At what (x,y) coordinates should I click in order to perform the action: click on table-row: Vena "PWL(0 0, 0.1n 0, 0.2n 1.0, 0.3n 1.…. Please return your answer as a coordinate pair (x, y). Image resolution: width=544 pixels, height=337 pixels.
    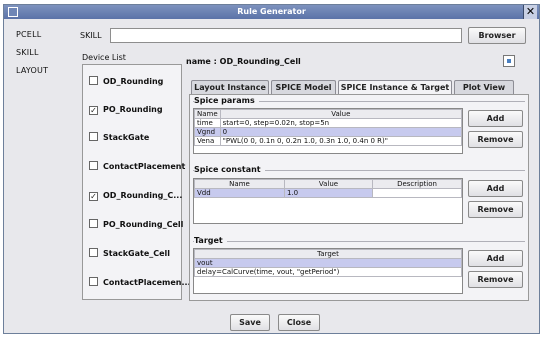
    Looking at the image, I should click on (328, 141).